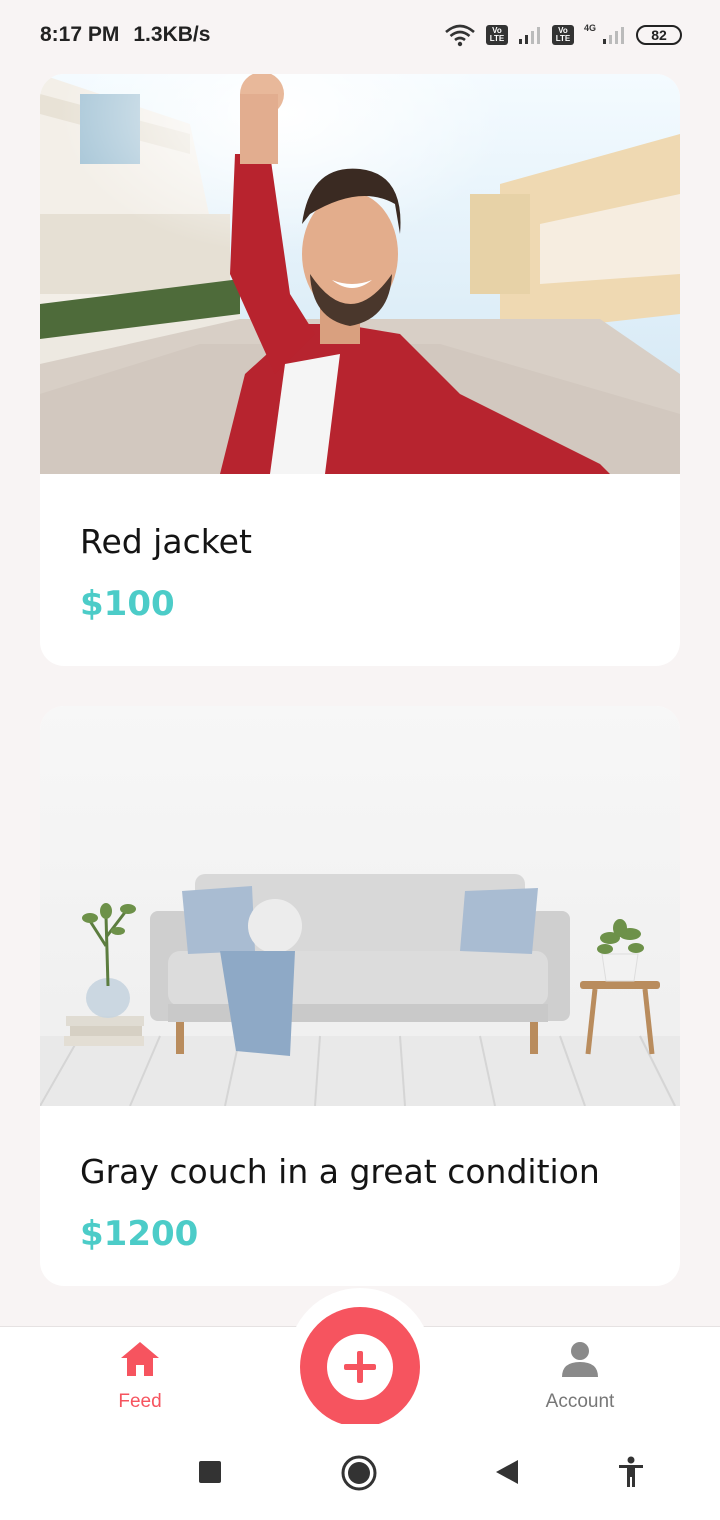  What do you see at coordinates (530, 35) in the screenshot?
I see `signal-icon` at bounding box center [530, 35].